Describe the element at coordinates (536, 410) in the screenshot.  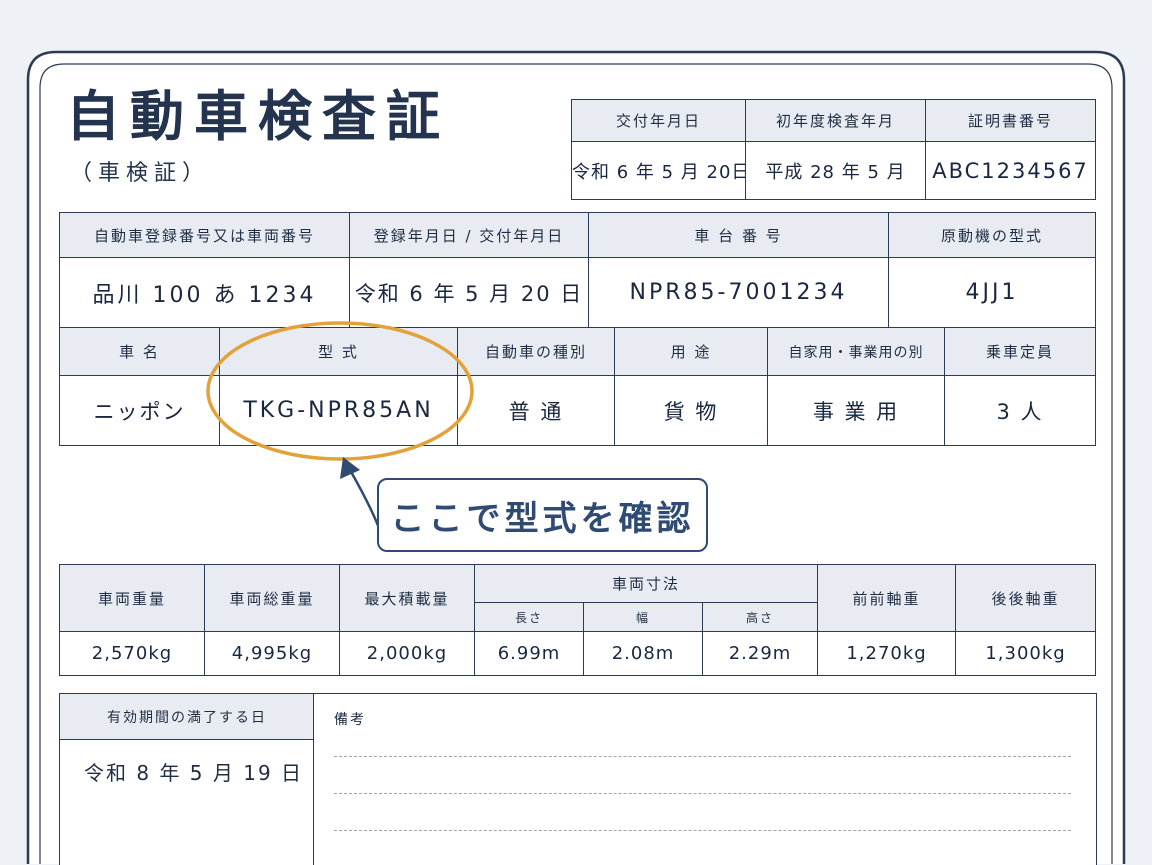
I see `vehicle-category-value: 普 通` at that location.